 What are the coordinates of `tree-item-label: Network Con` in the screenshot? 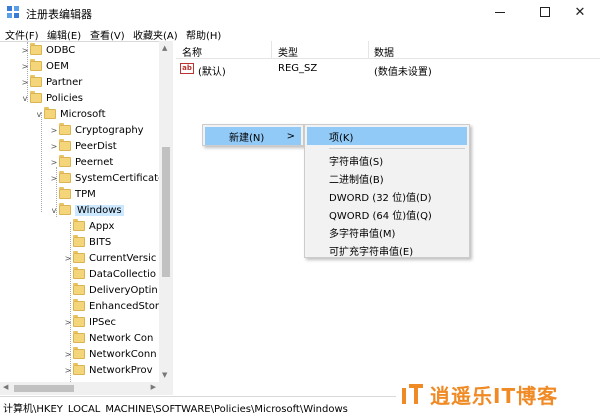 It's located at (121, 338).